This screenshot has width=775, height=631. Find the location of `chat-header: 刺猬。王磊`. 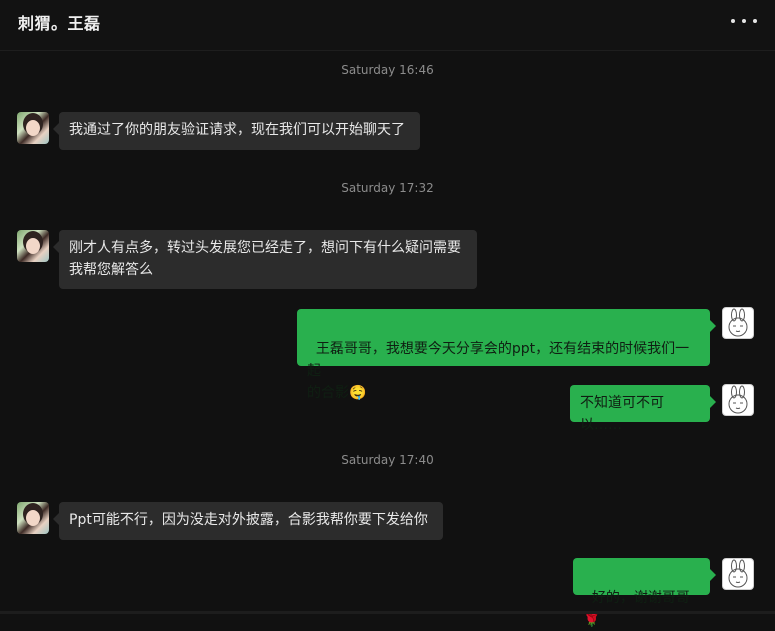

chat-header: 刺猬。王磊 is located at coordinates (387, 25).